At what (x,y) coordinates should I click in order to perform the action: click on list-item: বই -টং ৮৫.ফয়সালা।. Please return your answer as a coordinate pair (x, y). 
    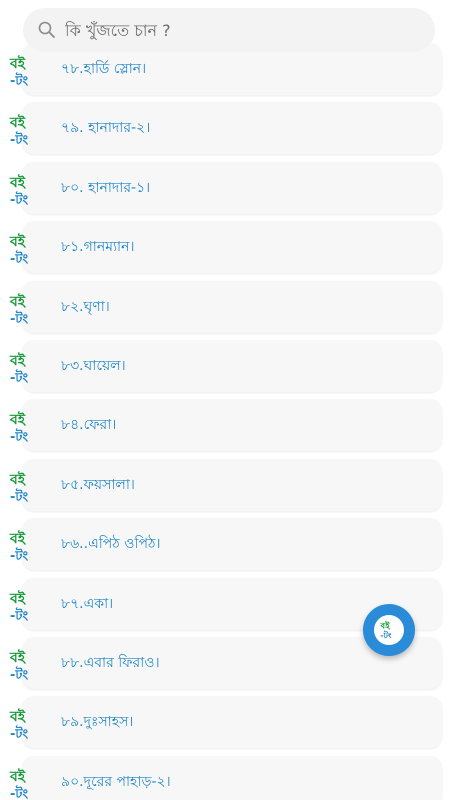
    Looking at the image, I should click on (225, 484).